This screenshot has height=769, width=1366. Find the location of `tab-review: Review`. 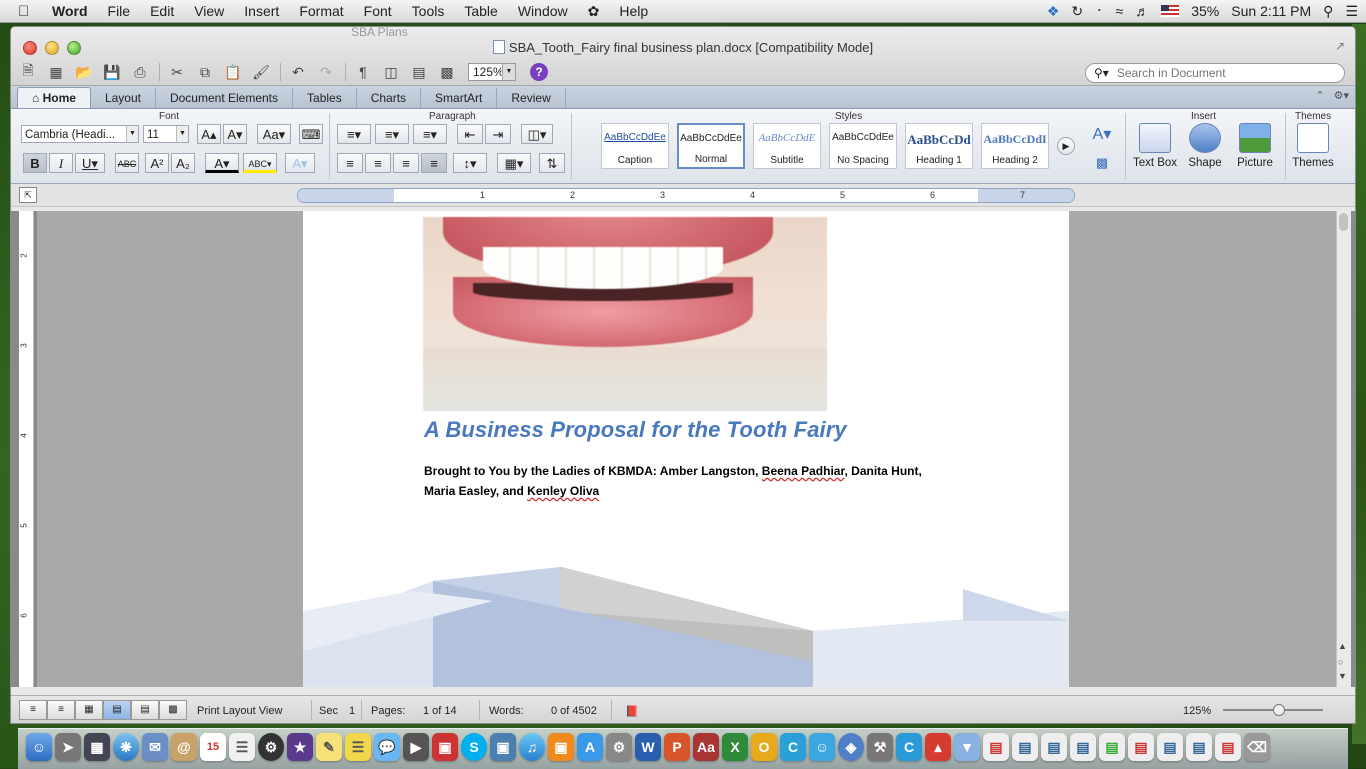

tab-review: Review is located at coordinates (531, 98).